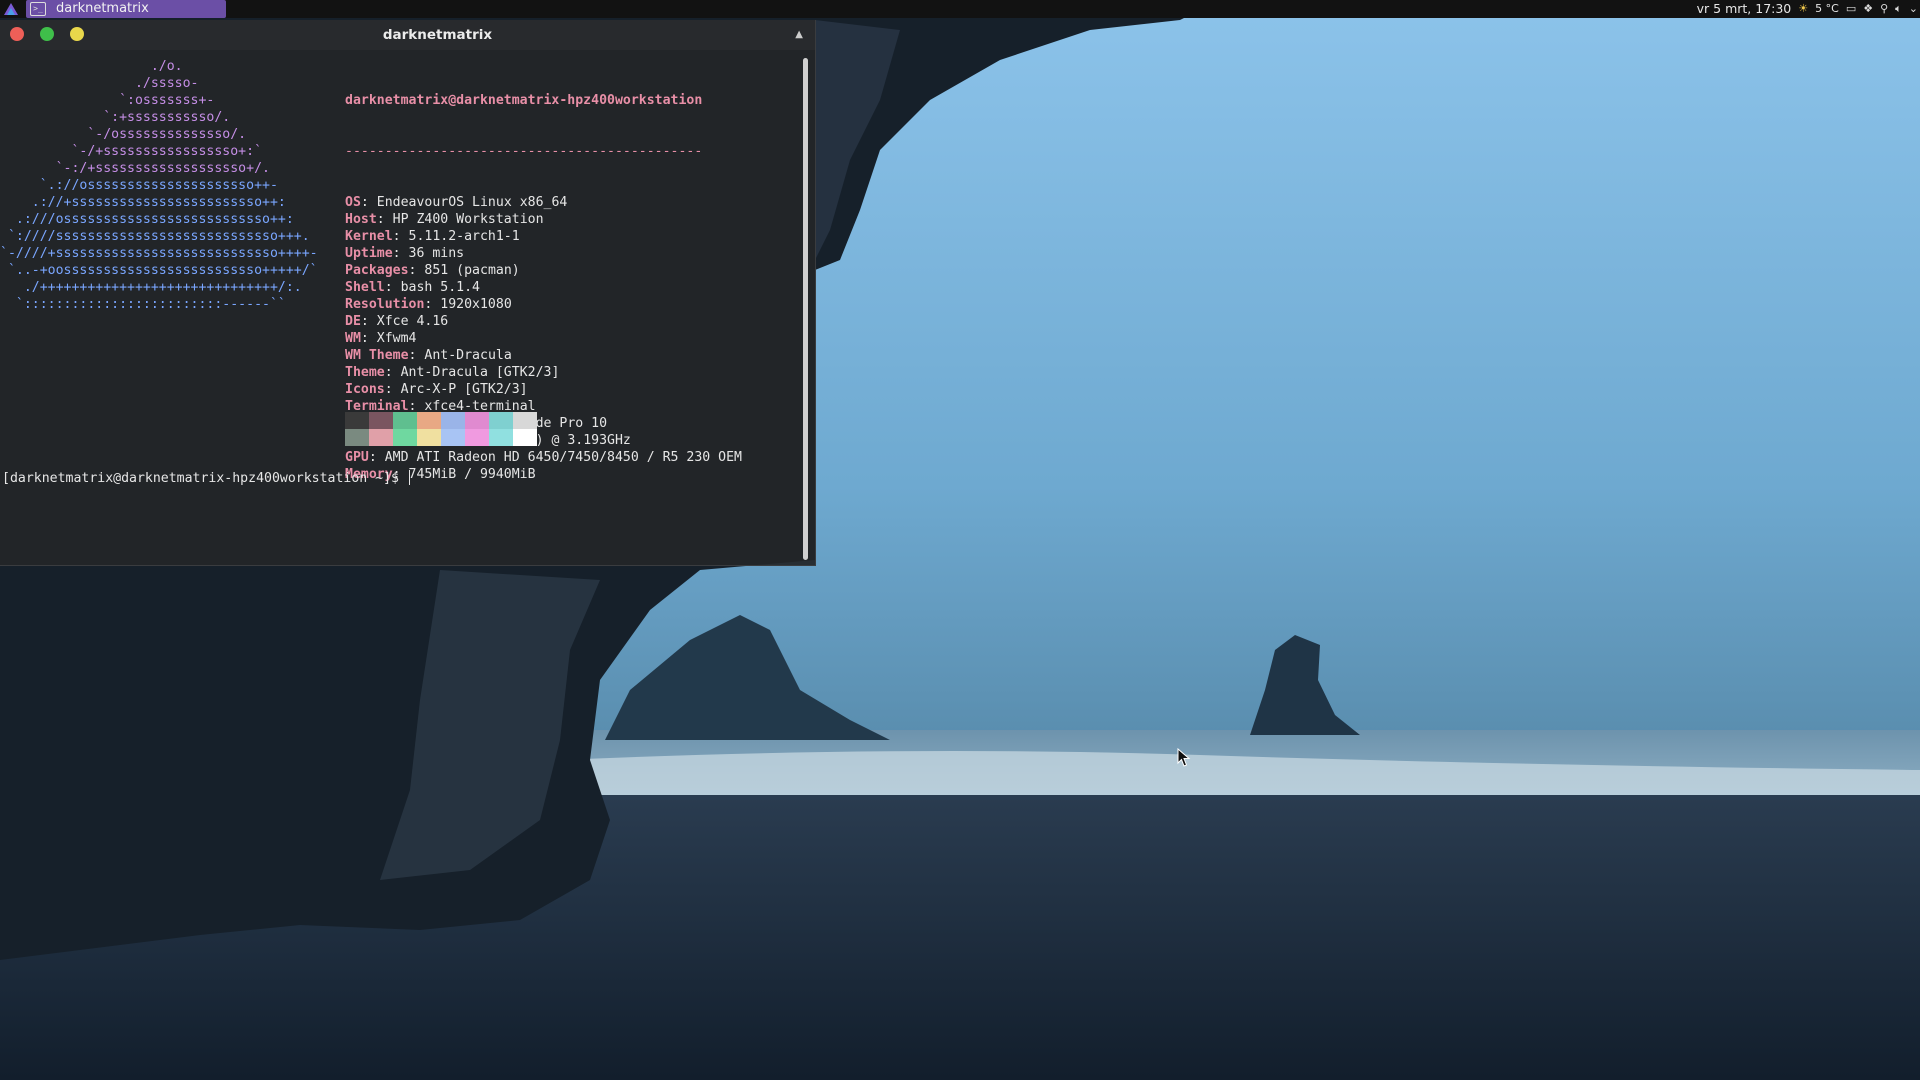 This screenshot has height=1080, width=1920. I want to click on info-key: Shell, so click(365, 287).